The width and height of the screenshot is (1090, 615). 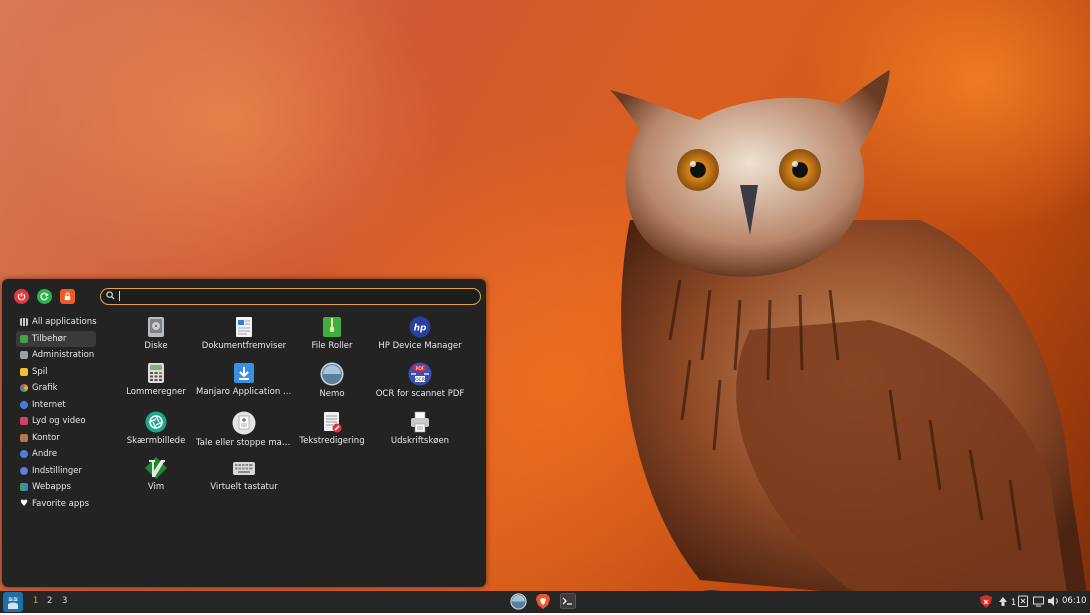 I want to click on category-label: Spil, so click(x=40, y=371).